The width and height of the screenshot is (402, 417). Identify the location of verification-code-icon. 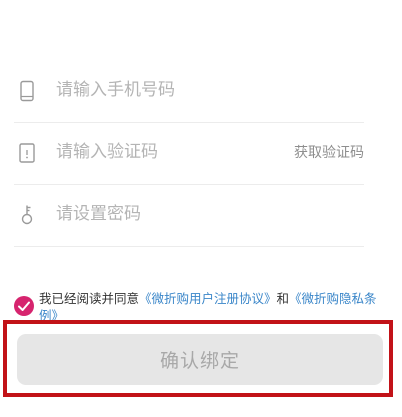
(27, 153).